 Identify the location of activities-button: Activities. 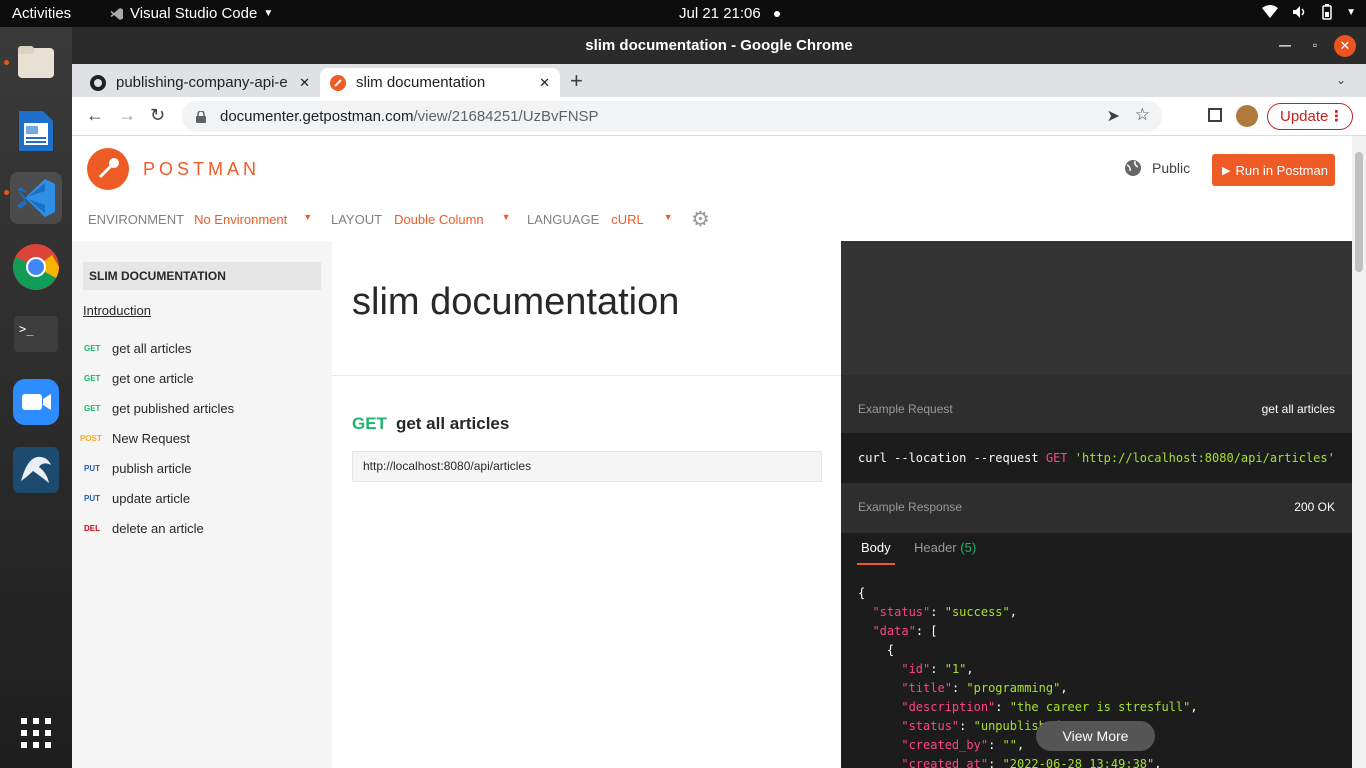
(41, 13).